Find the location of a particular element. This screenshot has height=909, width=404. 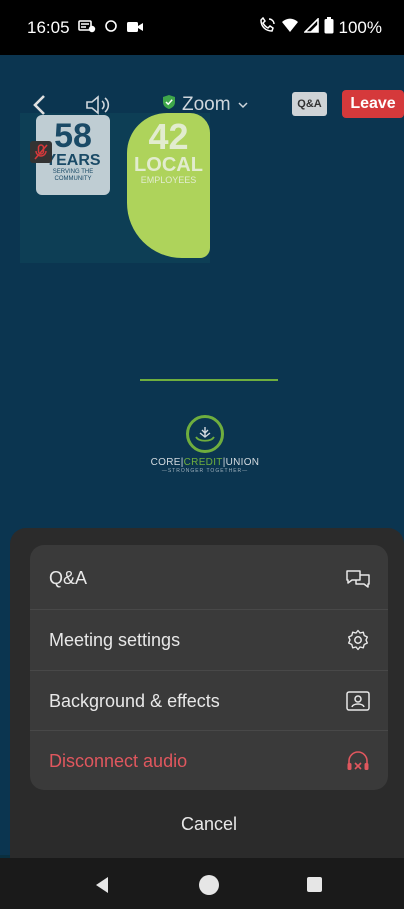

headphones-disconnect-icon is located at coordinates (358, 761).